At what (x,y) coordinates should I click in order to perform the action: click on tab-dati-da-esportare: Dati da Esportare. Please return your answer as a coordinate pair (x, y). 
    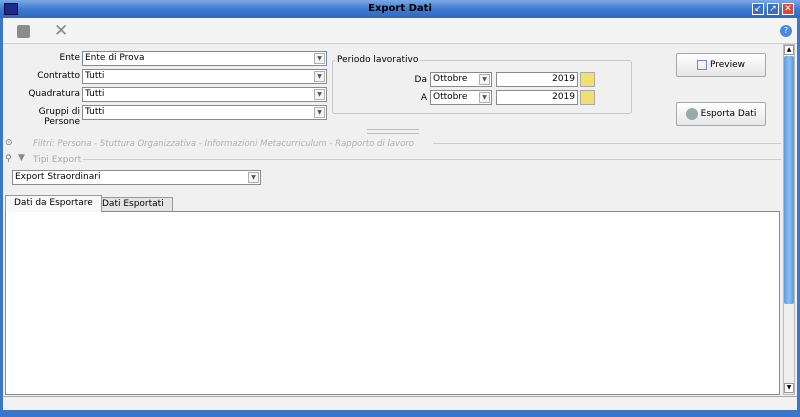
    Looking at the image, I should click on (53, 203).